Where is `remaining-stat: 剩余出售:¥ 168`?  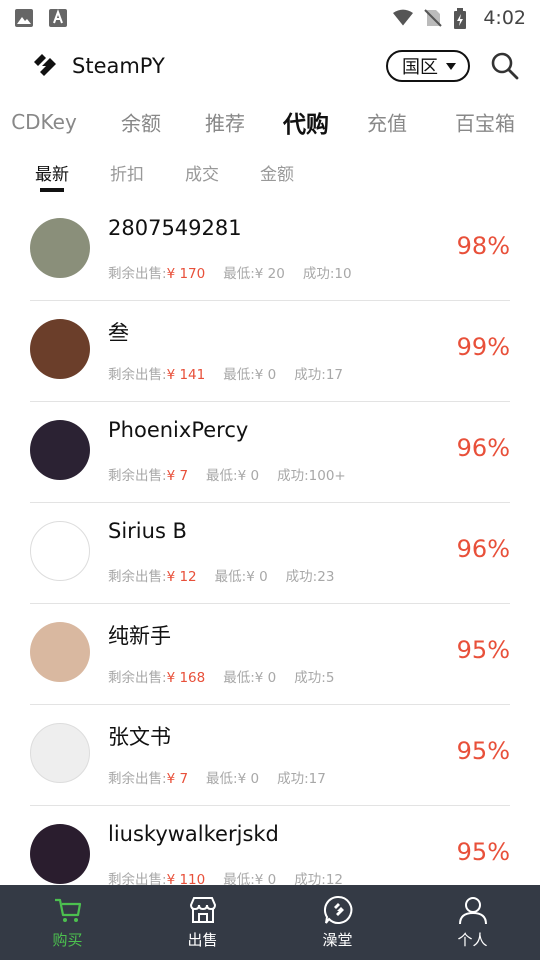
remaining-stat: 剩余出售:¥ 168 is located at coordinates (156, 676).